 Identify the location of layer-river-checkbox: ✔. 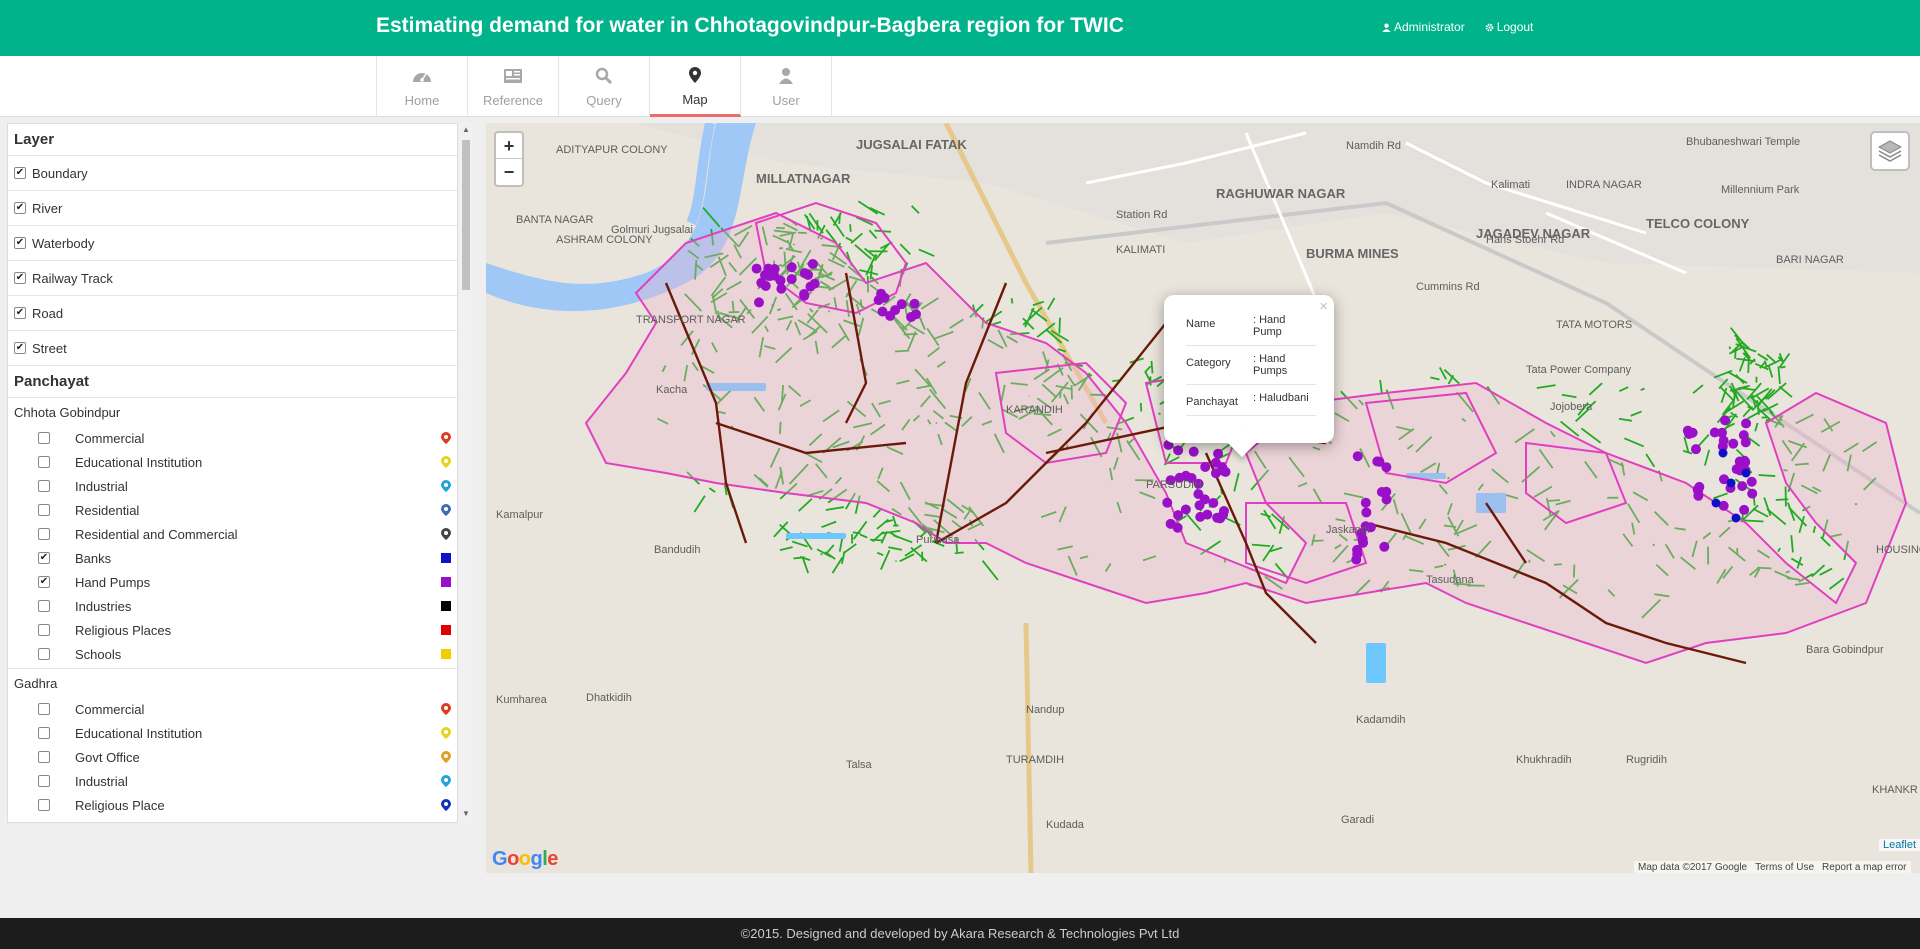
(20, 208).